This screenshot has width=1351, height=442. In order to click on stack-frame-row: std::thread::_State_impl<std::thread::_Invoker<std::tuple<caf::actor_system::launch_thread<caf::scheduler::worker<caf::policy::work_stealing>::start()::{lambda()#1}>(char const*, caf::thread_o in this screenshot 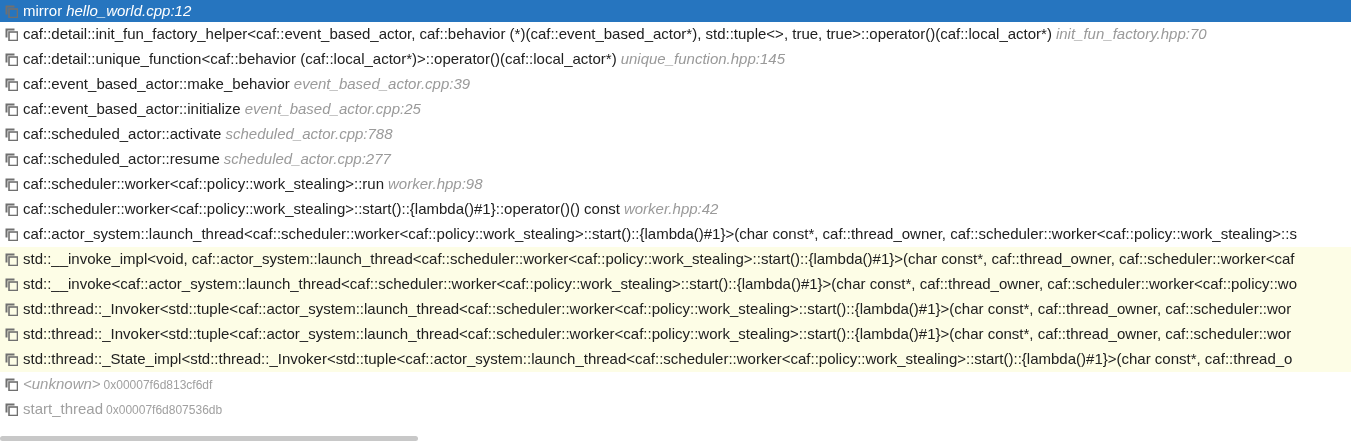, I will do `click(675, 359)`.